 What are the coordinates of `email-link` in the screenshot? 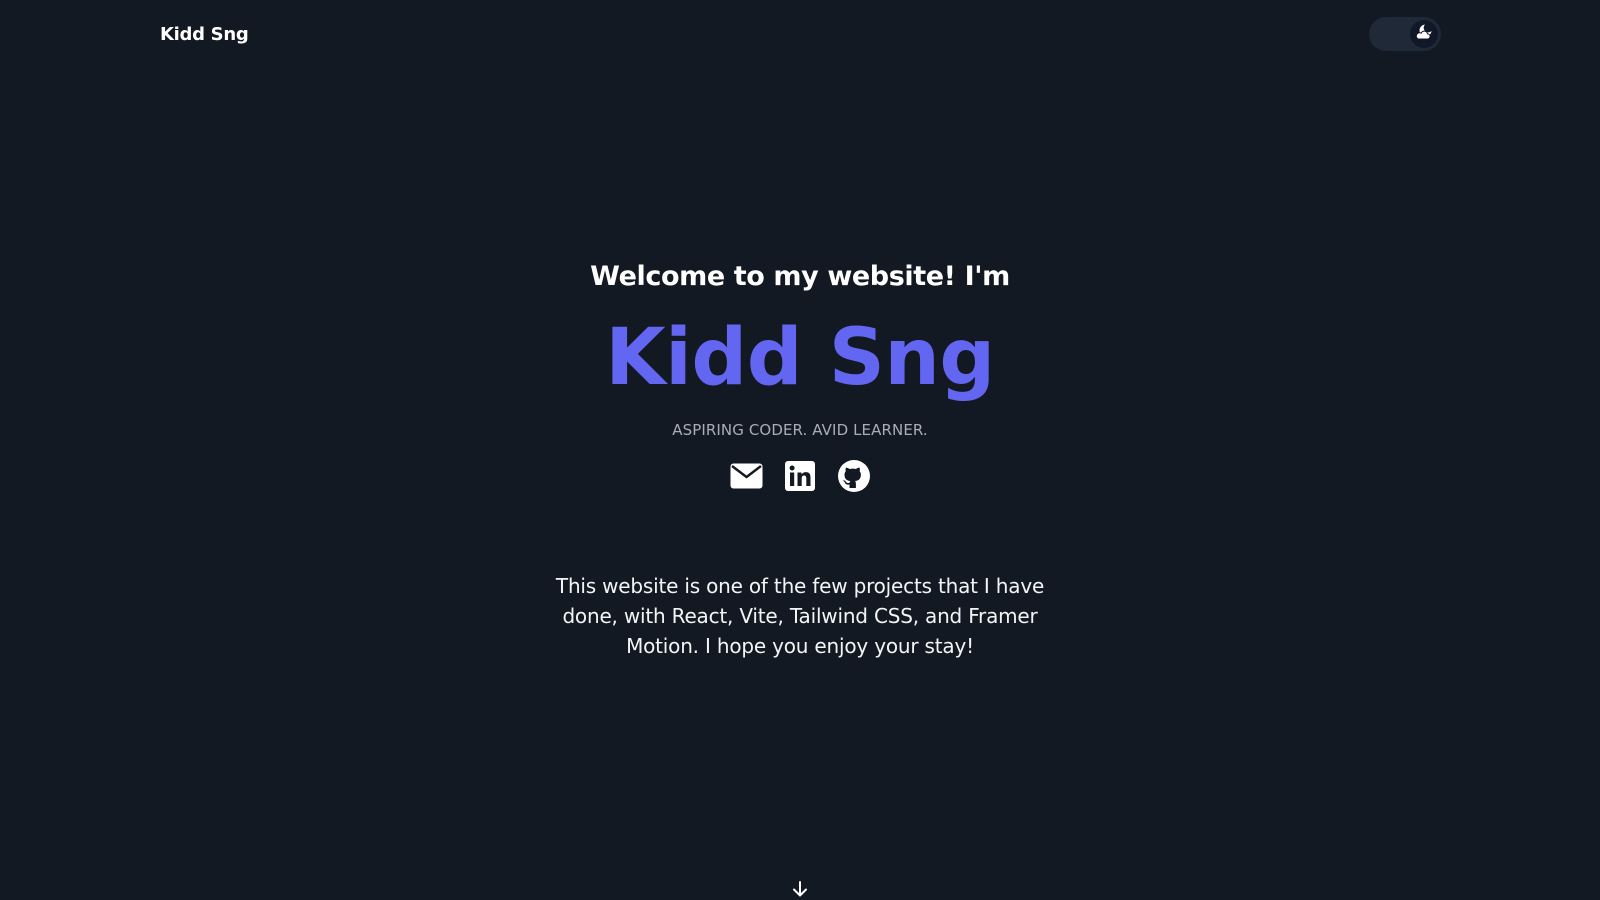 It's located at (746, 478).